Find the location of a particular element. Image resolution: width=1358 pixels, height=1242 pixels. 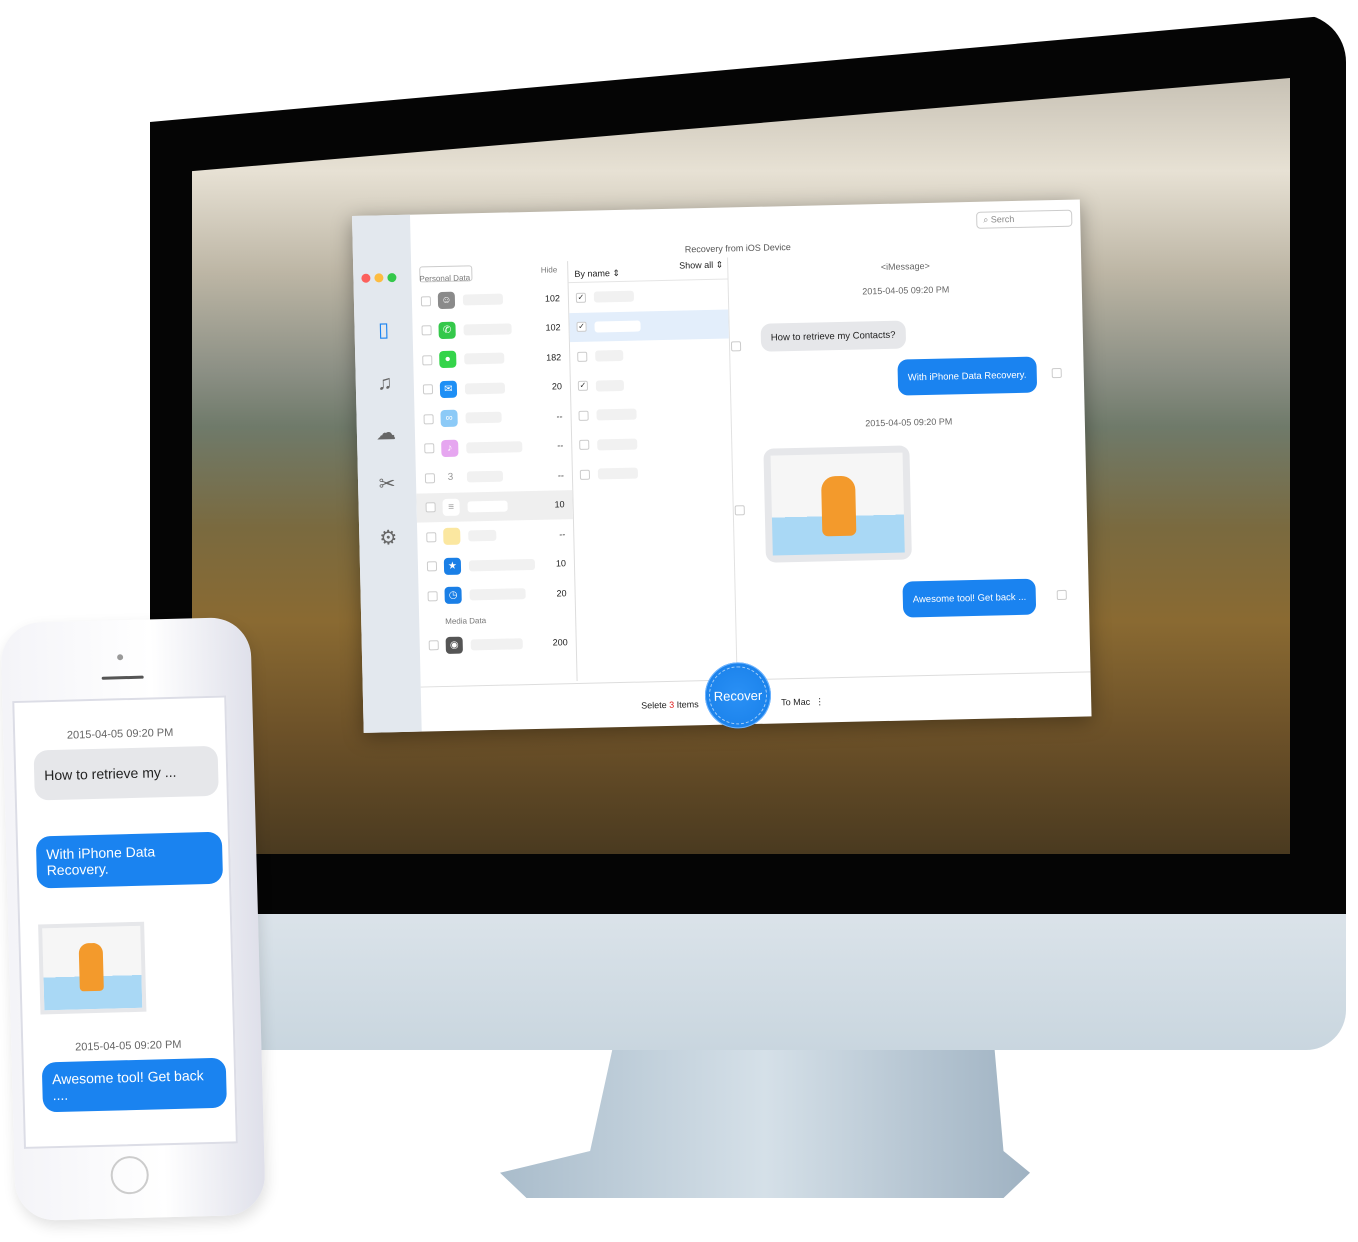

gear-icon: ⚙ is located at coordinates (388, 538).